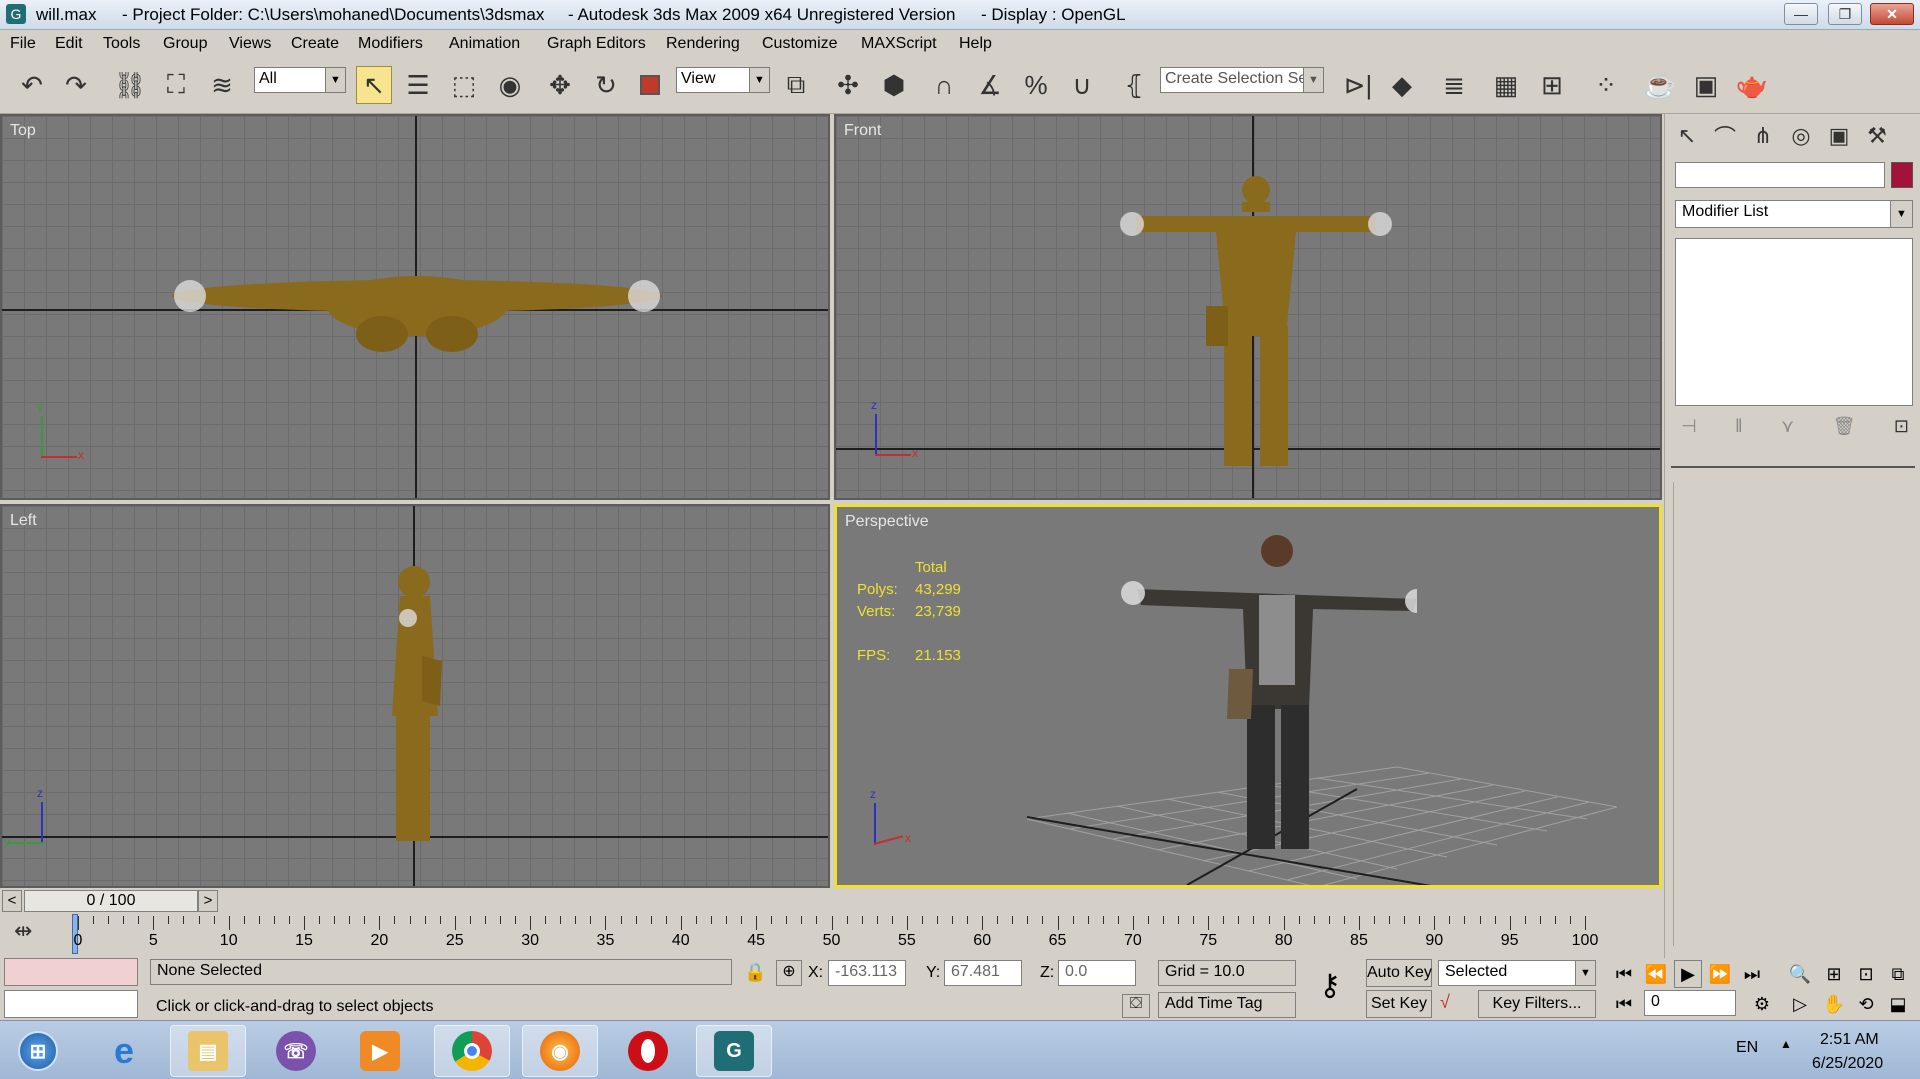  What do you see at coordinates (222, 85) in the screenshot?
I see `bind-space-warp-icon: ≋` at bounding box center [222, 85].